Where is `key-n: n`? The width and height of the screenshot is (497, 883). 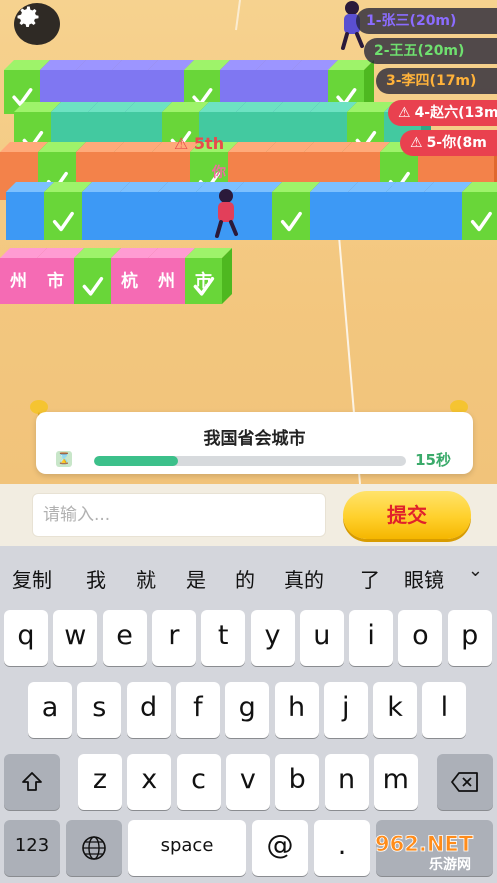
key-n: n is located at coordinates (346, 782).